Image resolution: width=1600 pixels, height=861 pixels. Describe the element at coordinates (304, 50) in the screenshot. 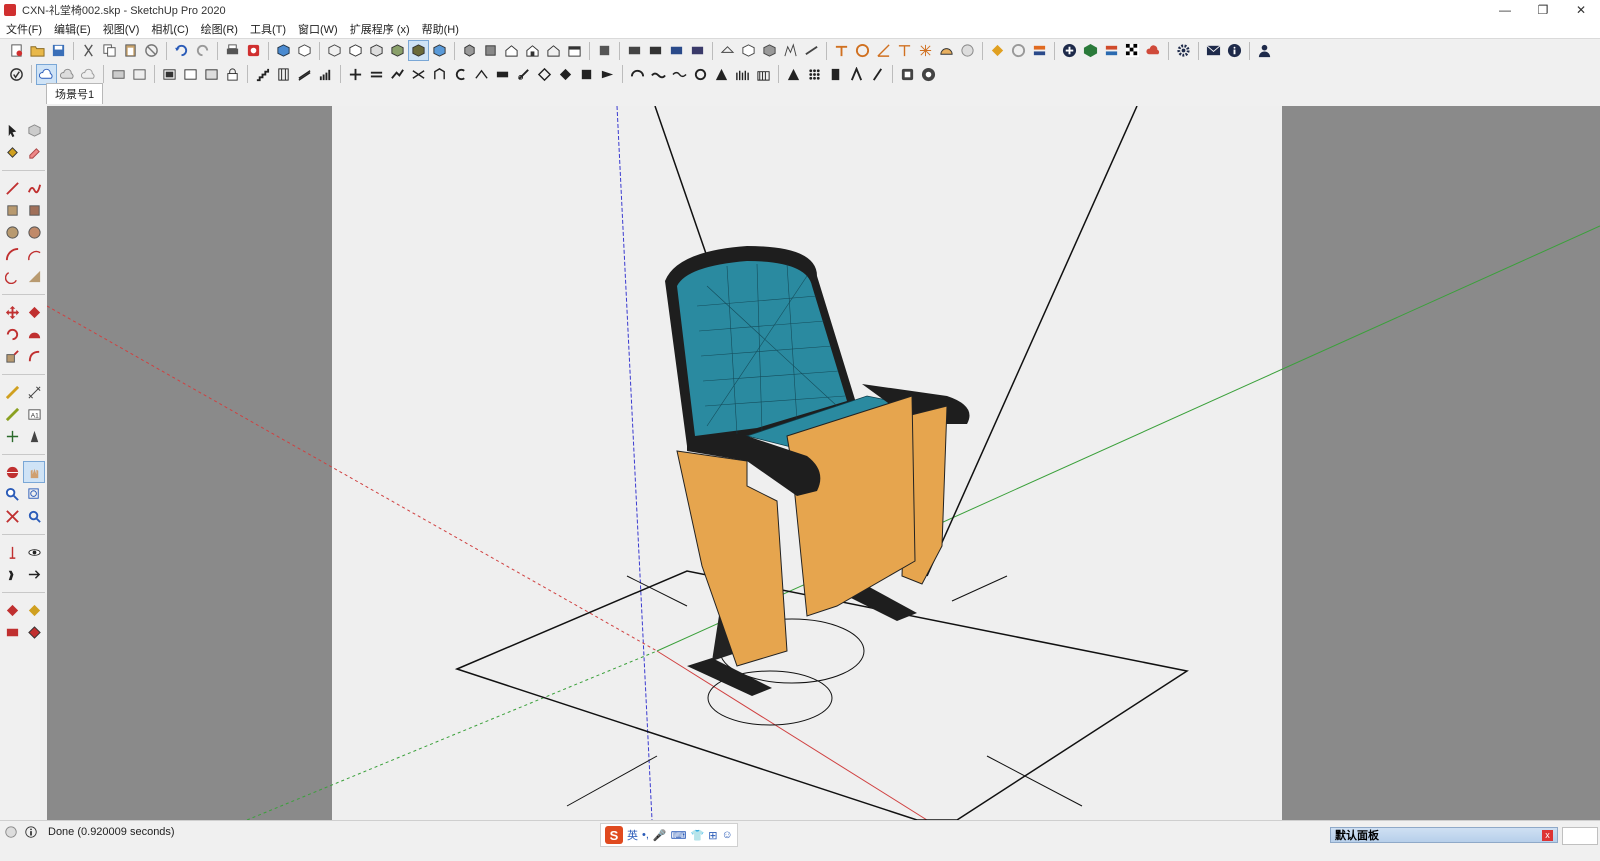

I see `wire-box-icon` at that location.